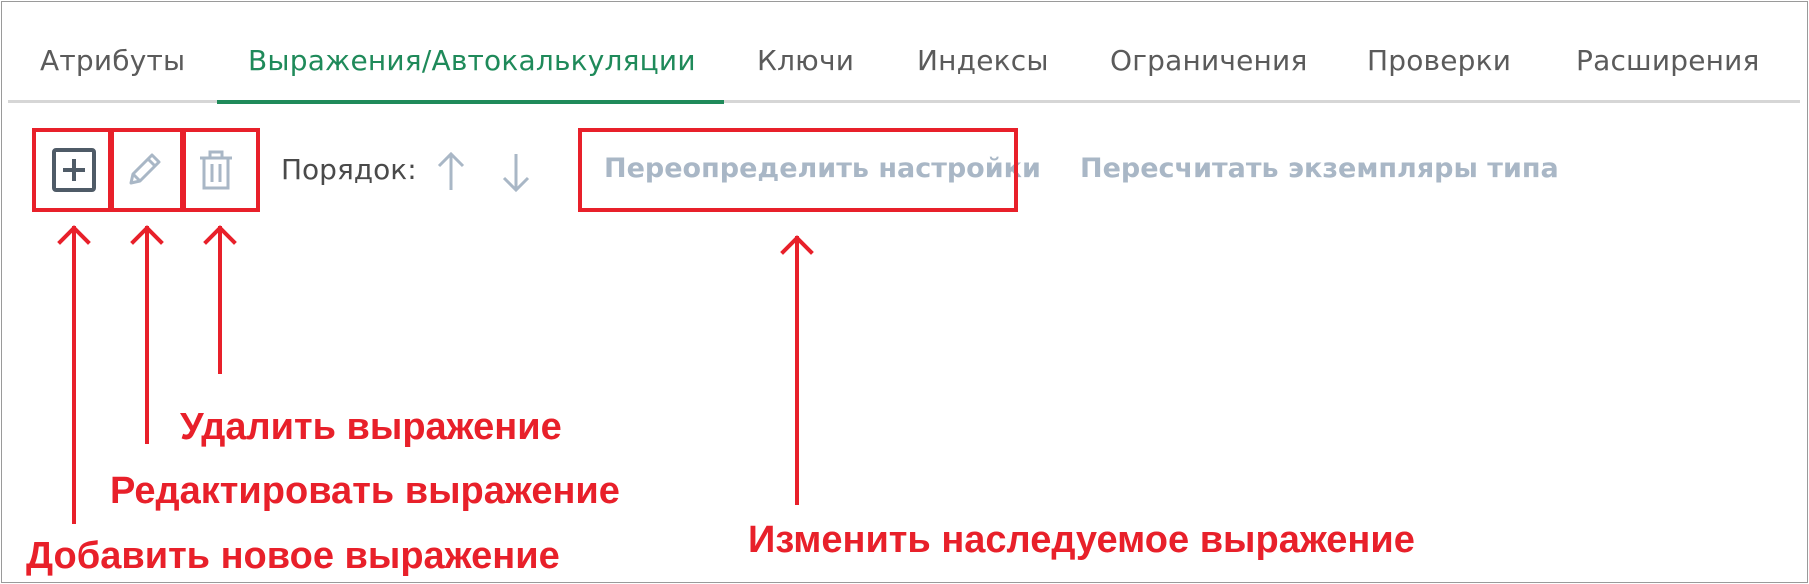  What do you see at coordinates (365, 491) in the screenshot?
I see `annotation-edit: Редактировать выражение` at bounding box center [365, 491].